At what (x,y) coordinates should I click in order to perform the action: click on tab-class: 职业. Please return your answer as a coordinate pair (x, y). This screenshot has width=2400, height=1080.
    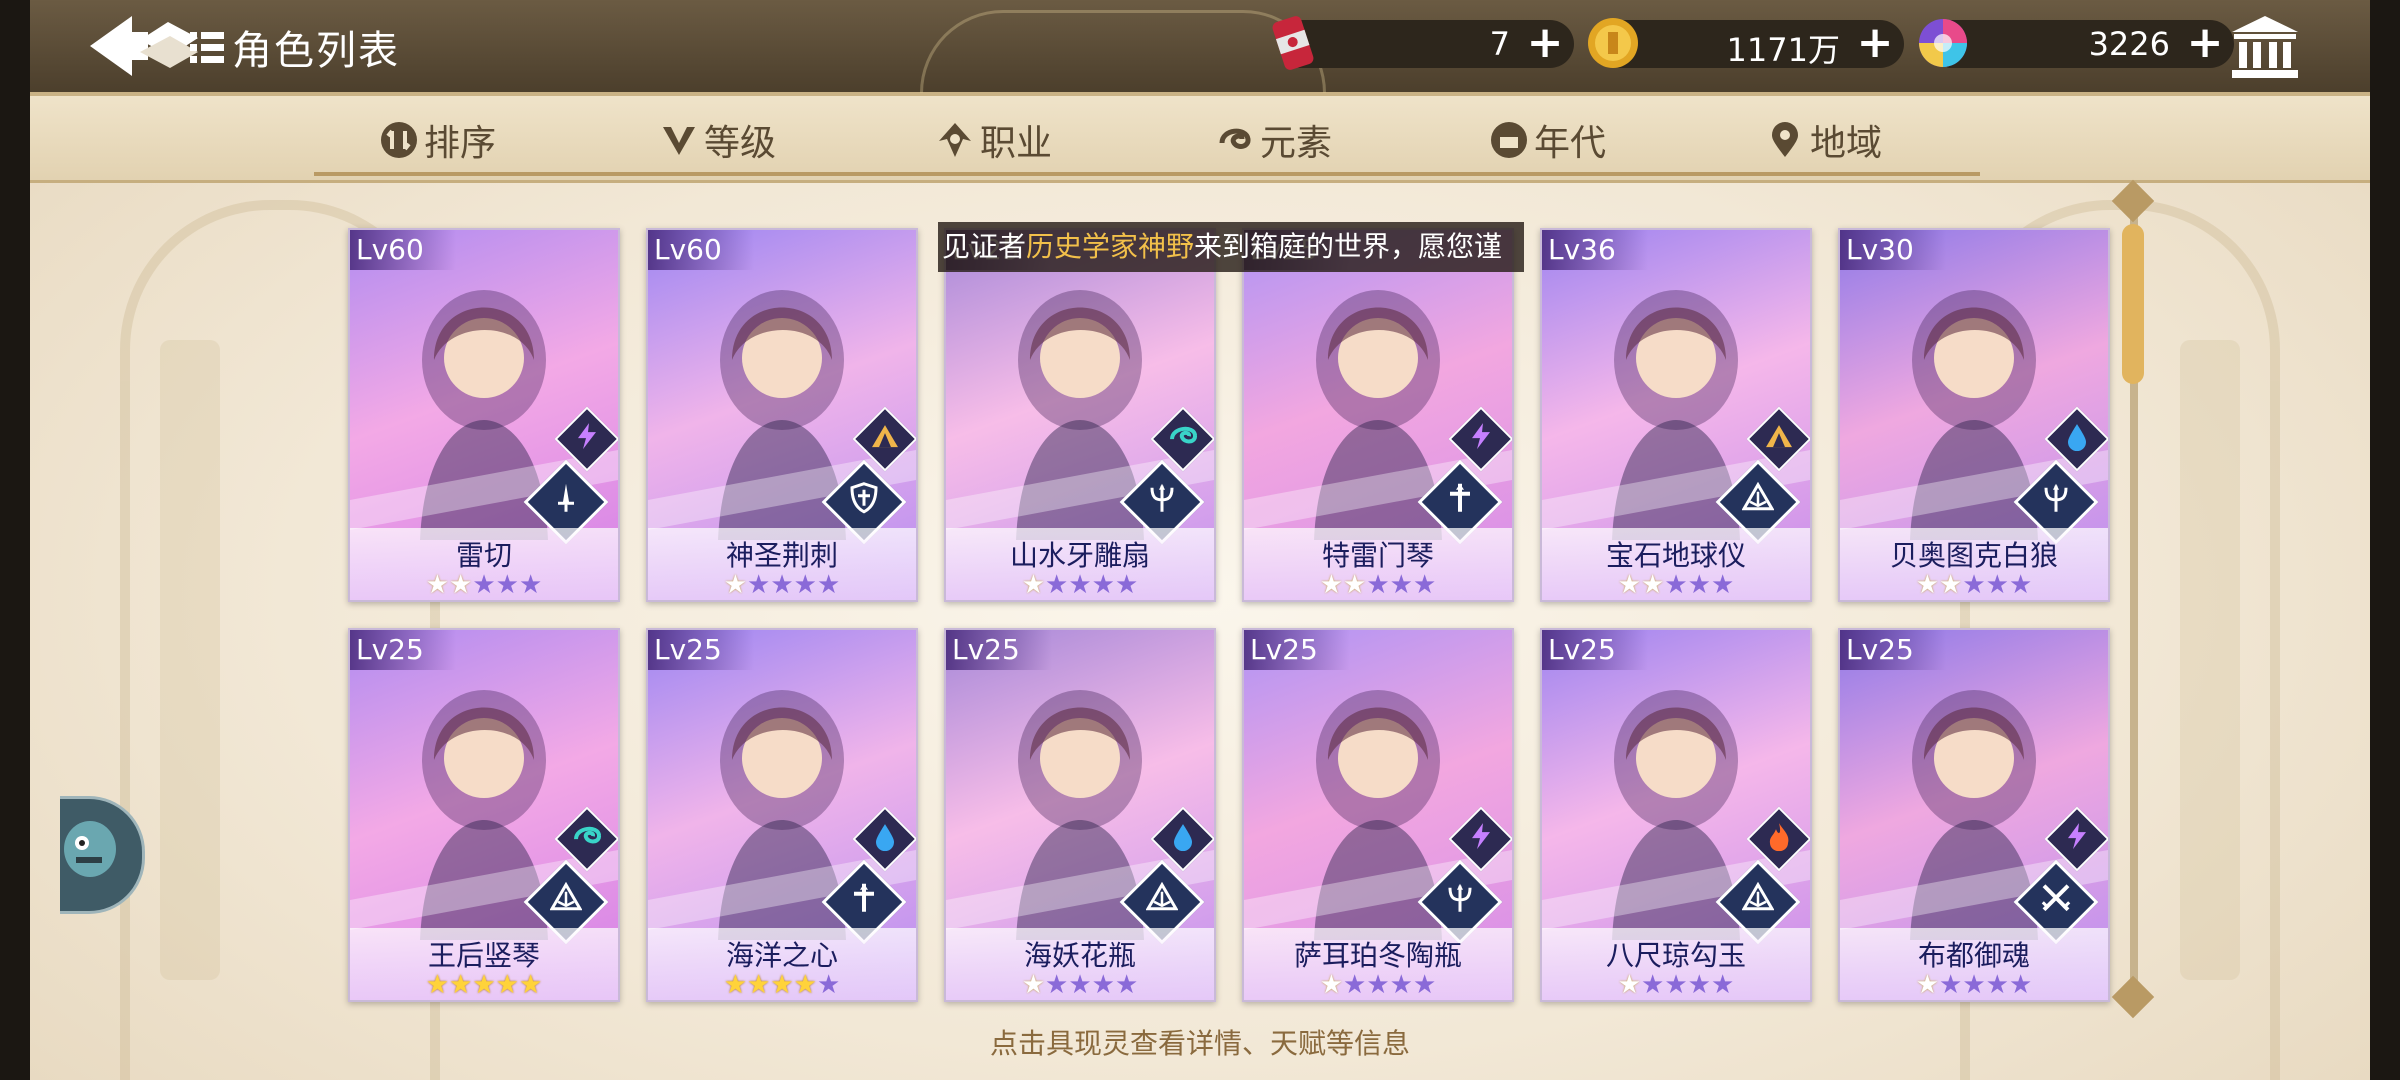
    Looking at the image, I should click on (994, 140).